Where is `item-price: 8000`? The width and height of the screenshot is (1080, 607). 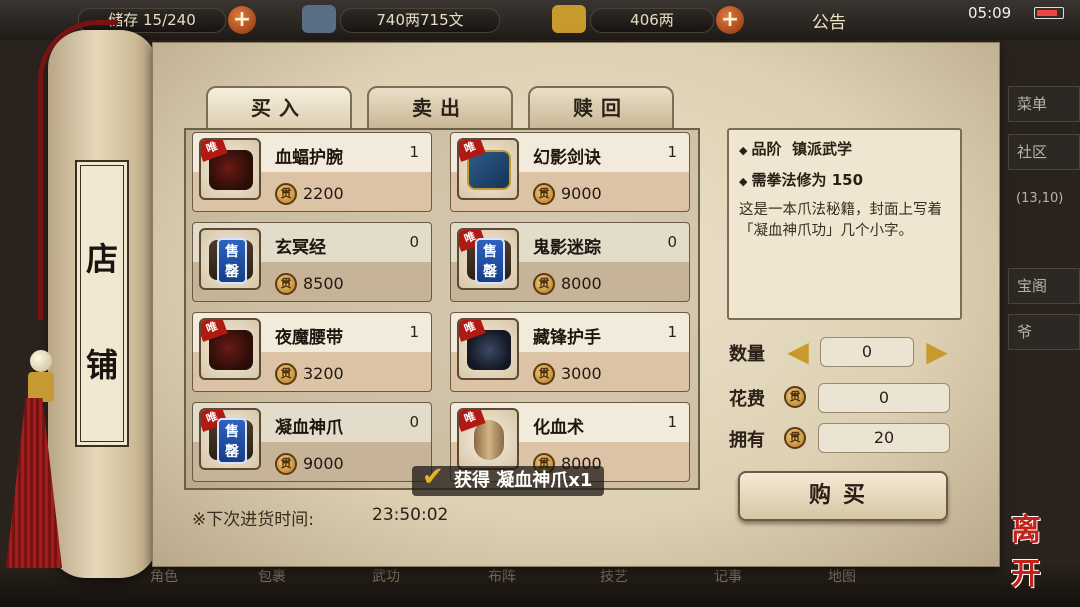 item-price: 8000 is located at coordinates (581, 283).